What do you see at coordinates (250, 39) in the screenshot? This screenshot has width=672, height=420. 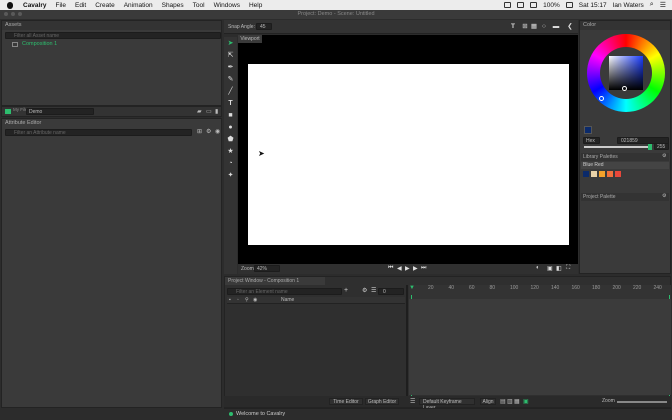 I see `viewport-tab: Viewport` at bounding box center [250, 39].